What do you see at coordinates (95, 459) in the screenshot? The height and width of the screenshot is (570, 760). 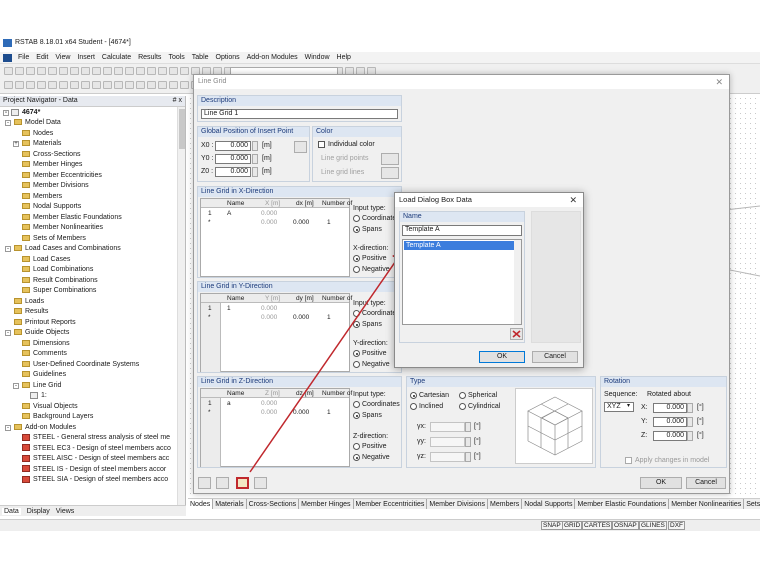 I see `tree-item: STEEL AISC - Design of steel members acc` at bounding box center [95, 459].